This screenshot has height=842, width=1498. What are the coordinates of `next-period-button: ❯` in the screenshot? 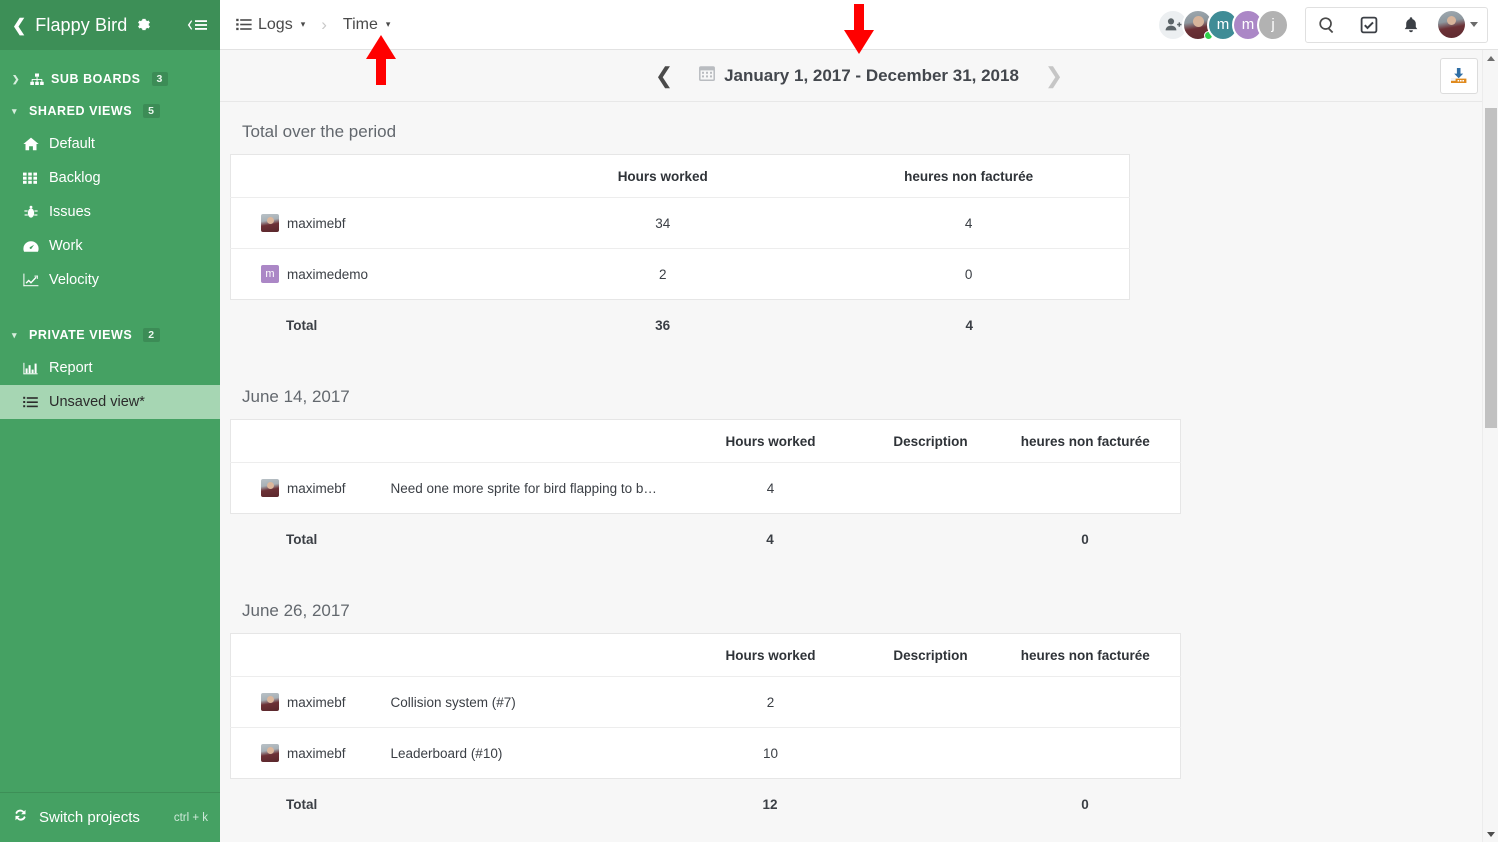 It's located at (1054, 76).